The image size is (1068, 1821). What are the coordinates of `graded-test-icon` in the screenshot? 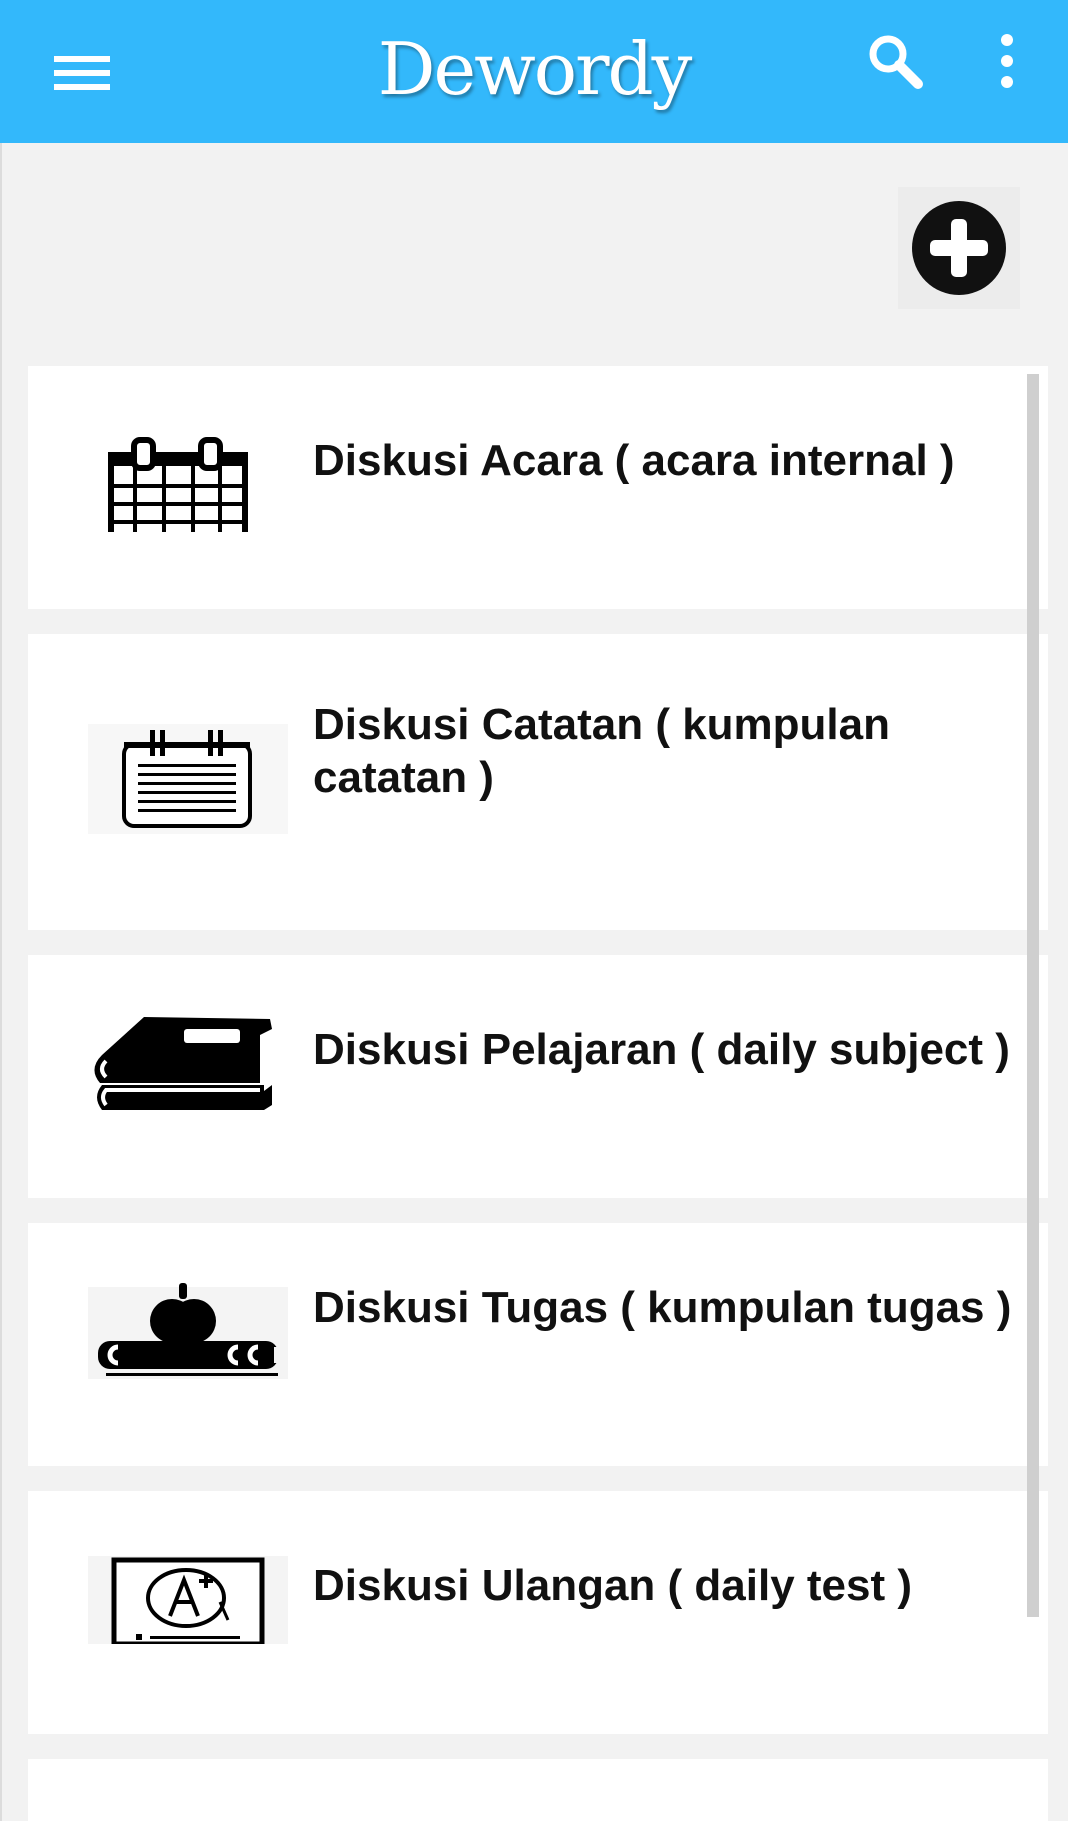 It's located at (188, 1601).